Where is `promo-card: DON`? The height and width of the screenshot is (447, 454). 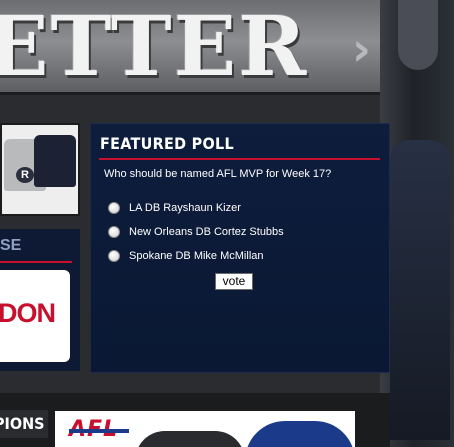 promo-card: DON is located at coordinates (35, 316).